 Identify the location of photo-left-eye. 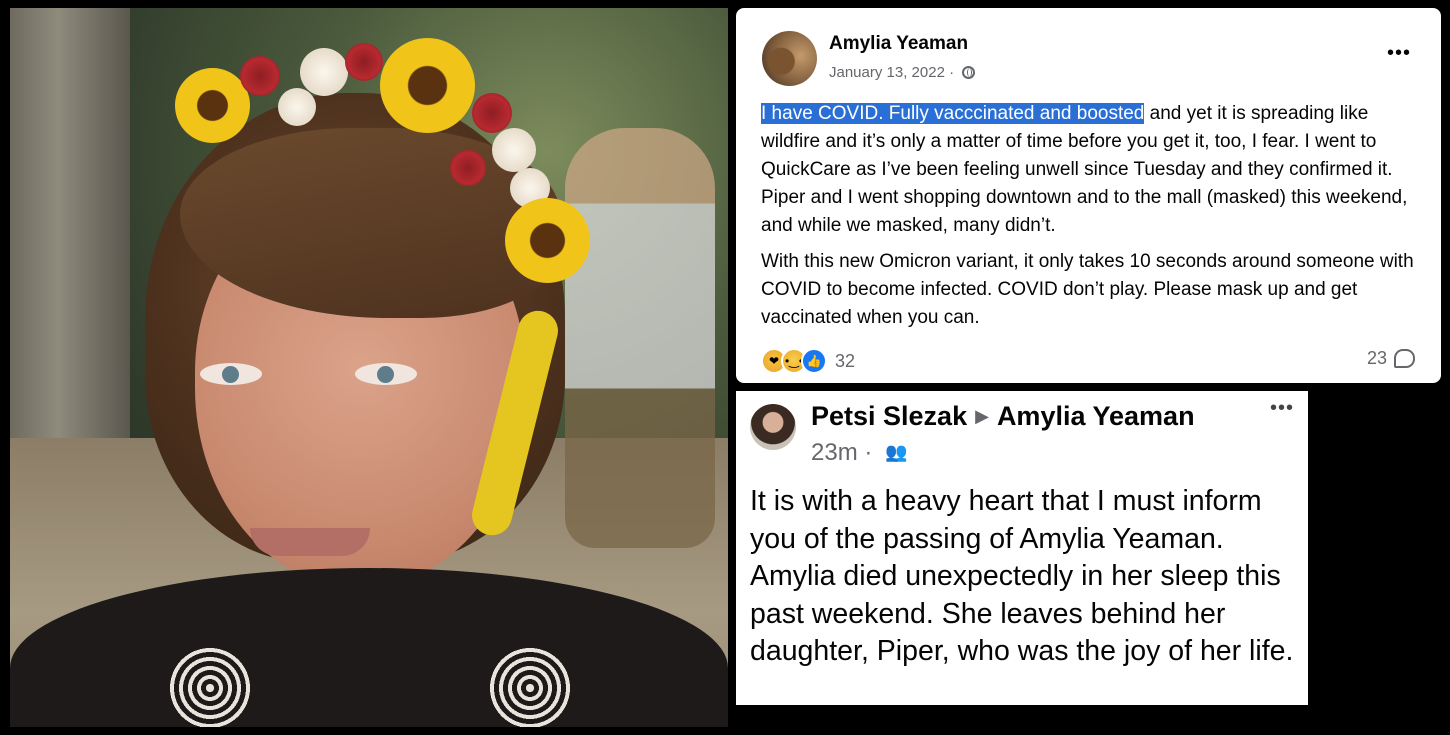
(231, 374).